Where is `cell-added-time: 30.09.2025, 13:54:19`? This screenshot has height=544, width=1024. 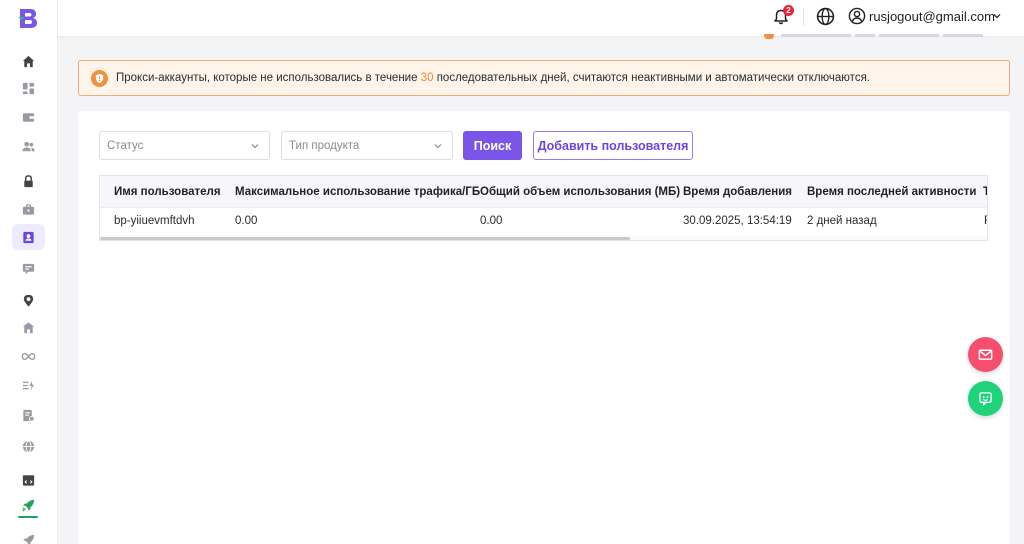
cell-added-time: 30.09.2025, 13:54:19 is located at coordinates (737, 221).